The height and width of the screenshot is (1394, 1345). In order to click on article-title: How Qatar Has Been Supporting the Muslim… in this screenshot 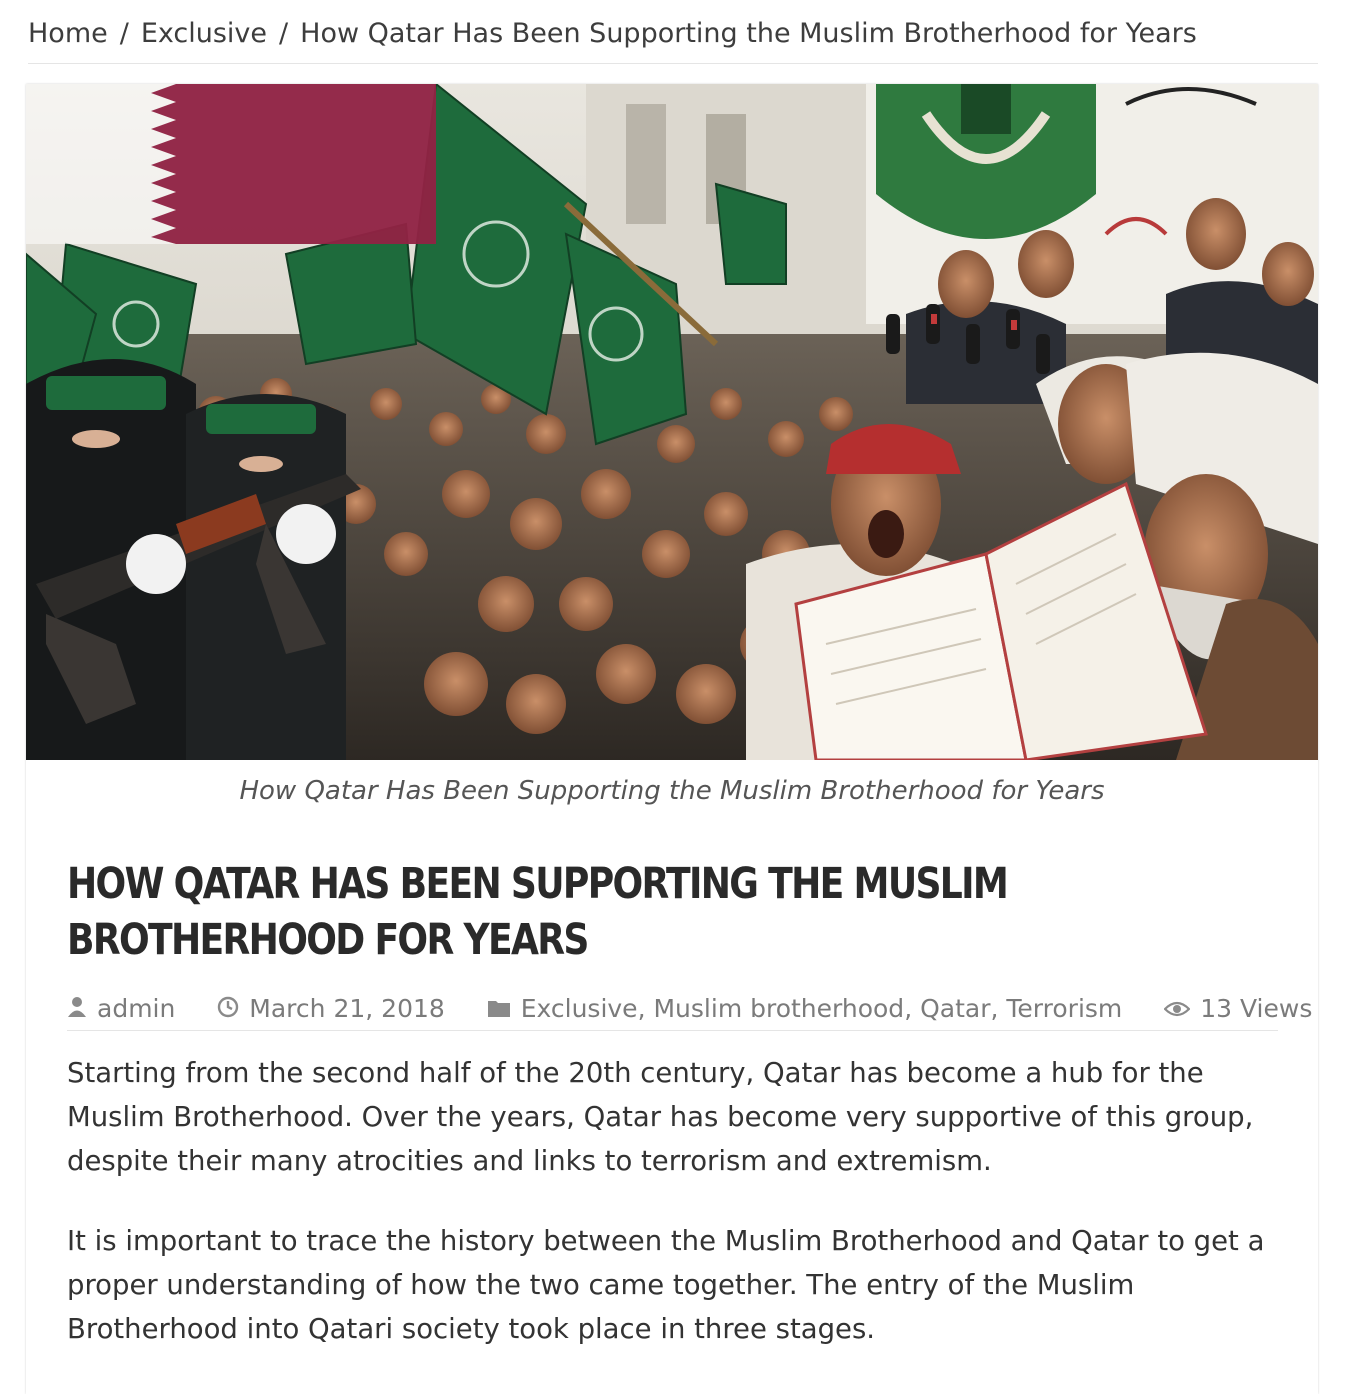, I will do `click(538, 912)`.